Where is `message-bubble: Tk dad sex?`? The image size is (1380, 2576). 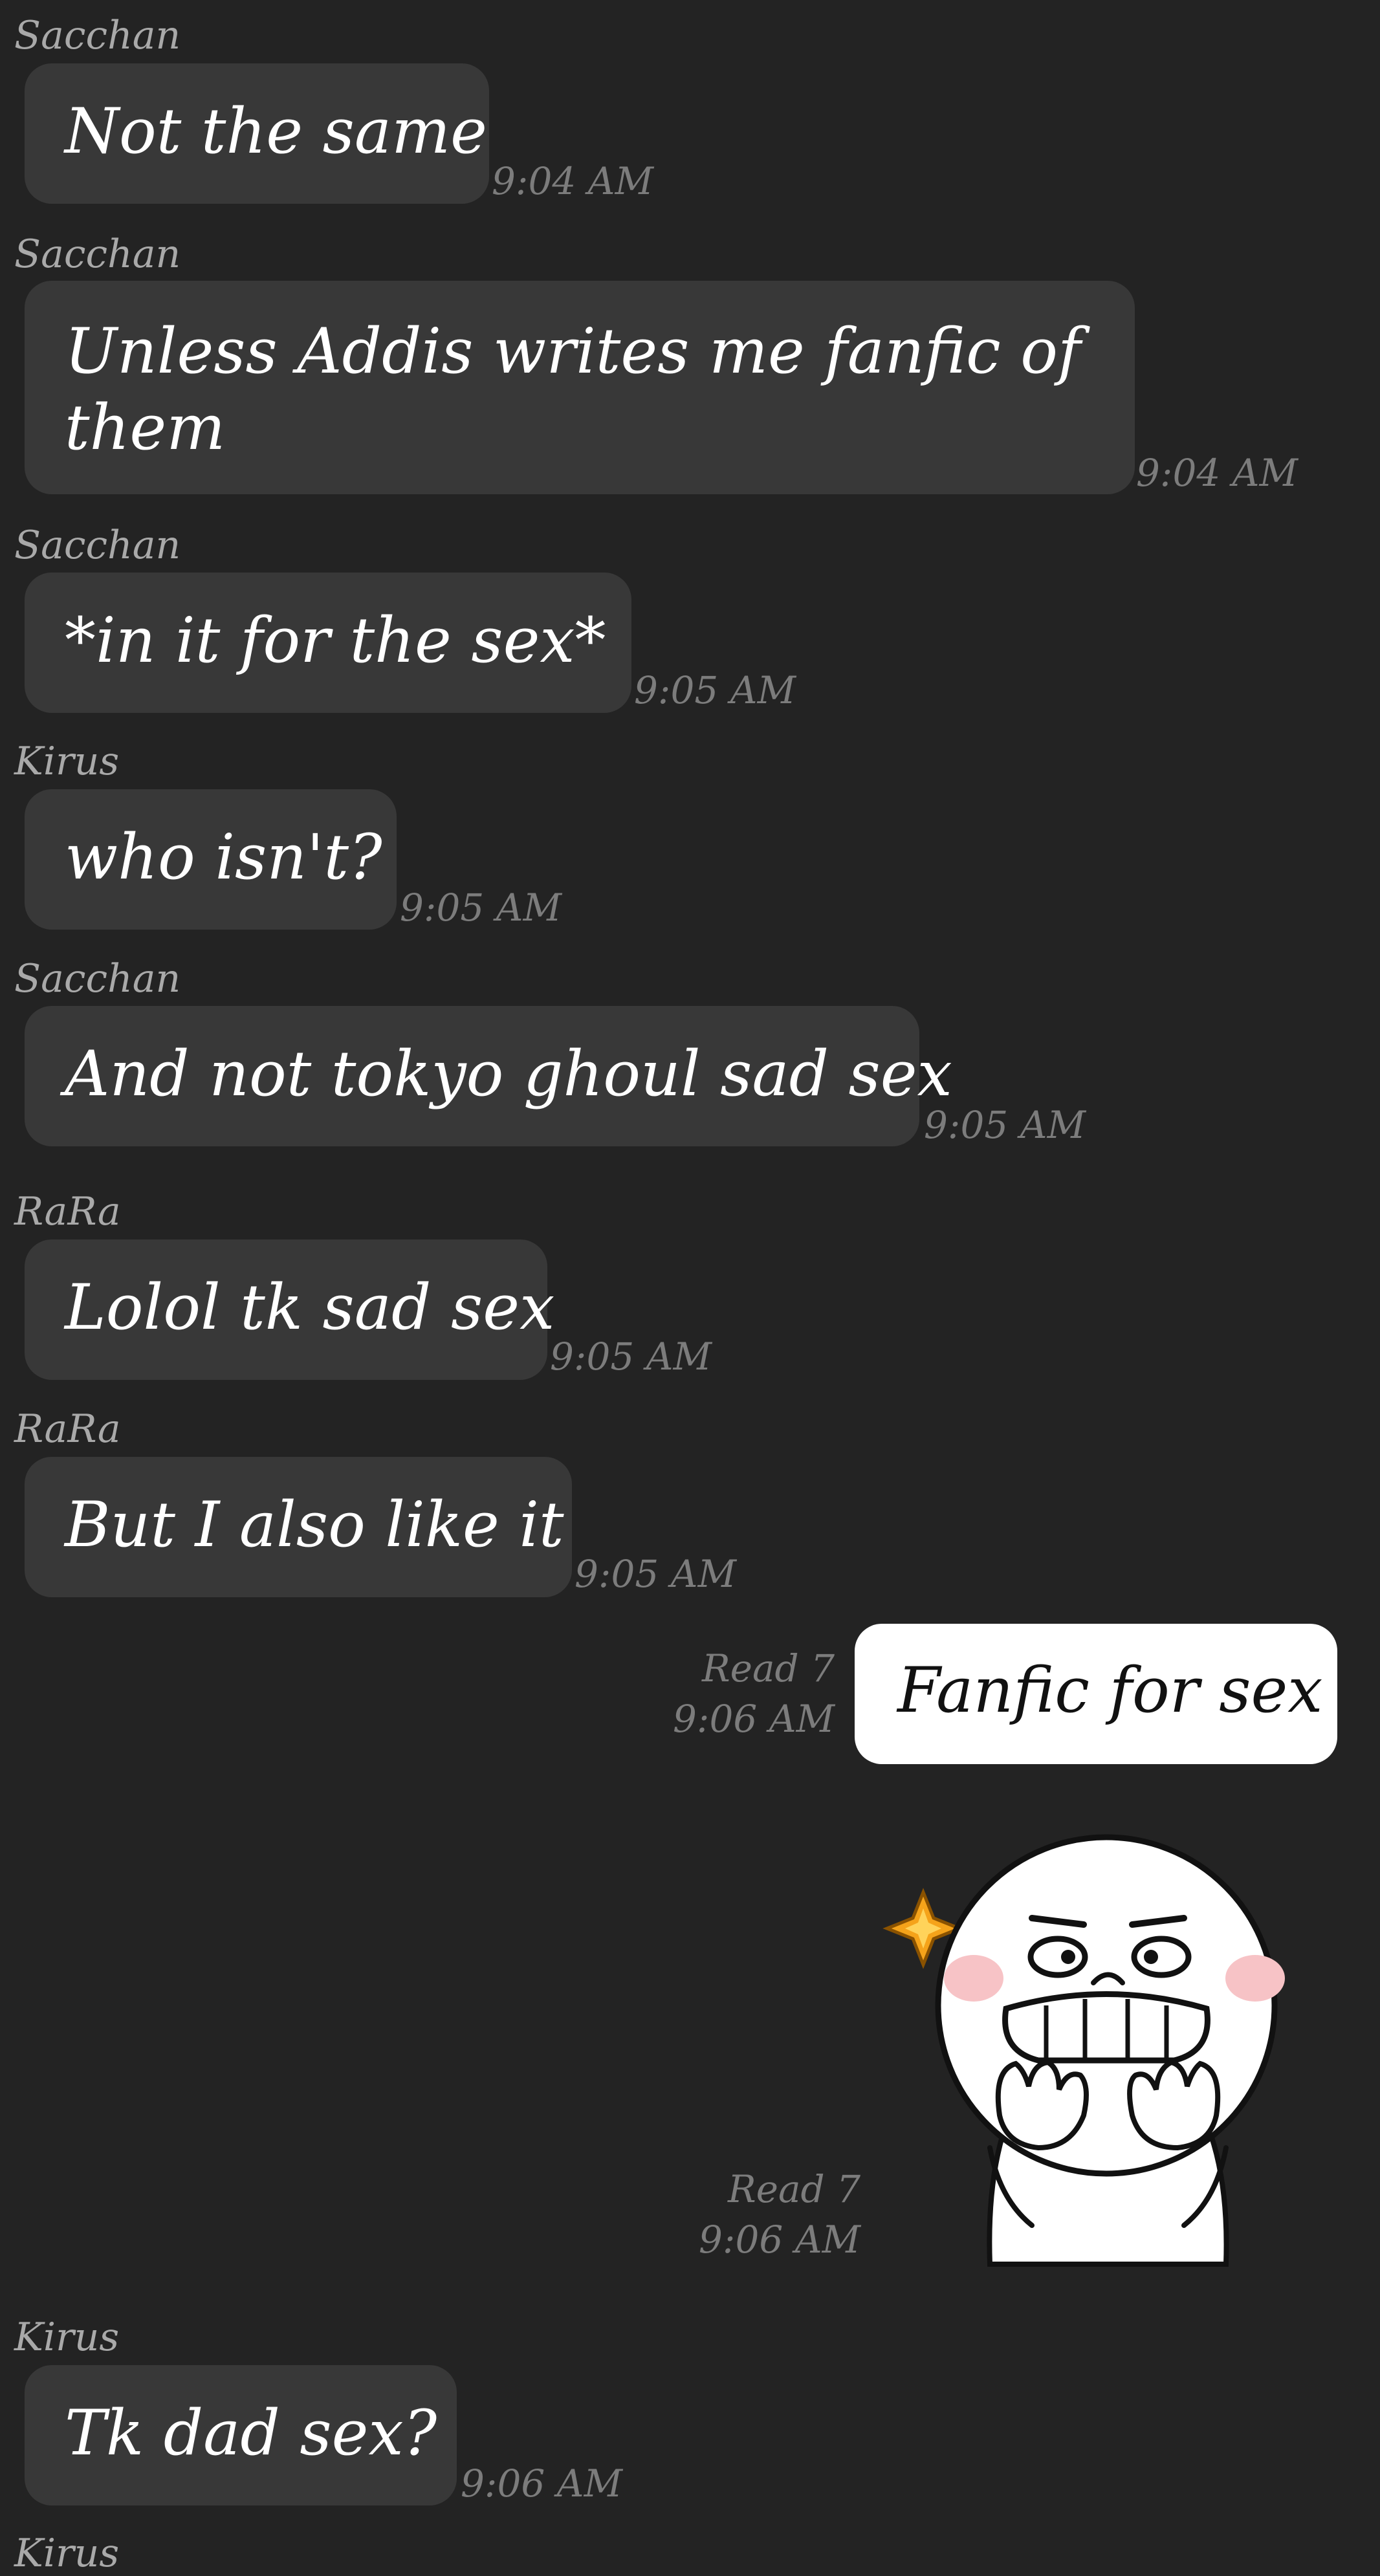
message-bubble: Tk dad sex? is located at coordinates (241, 2435).